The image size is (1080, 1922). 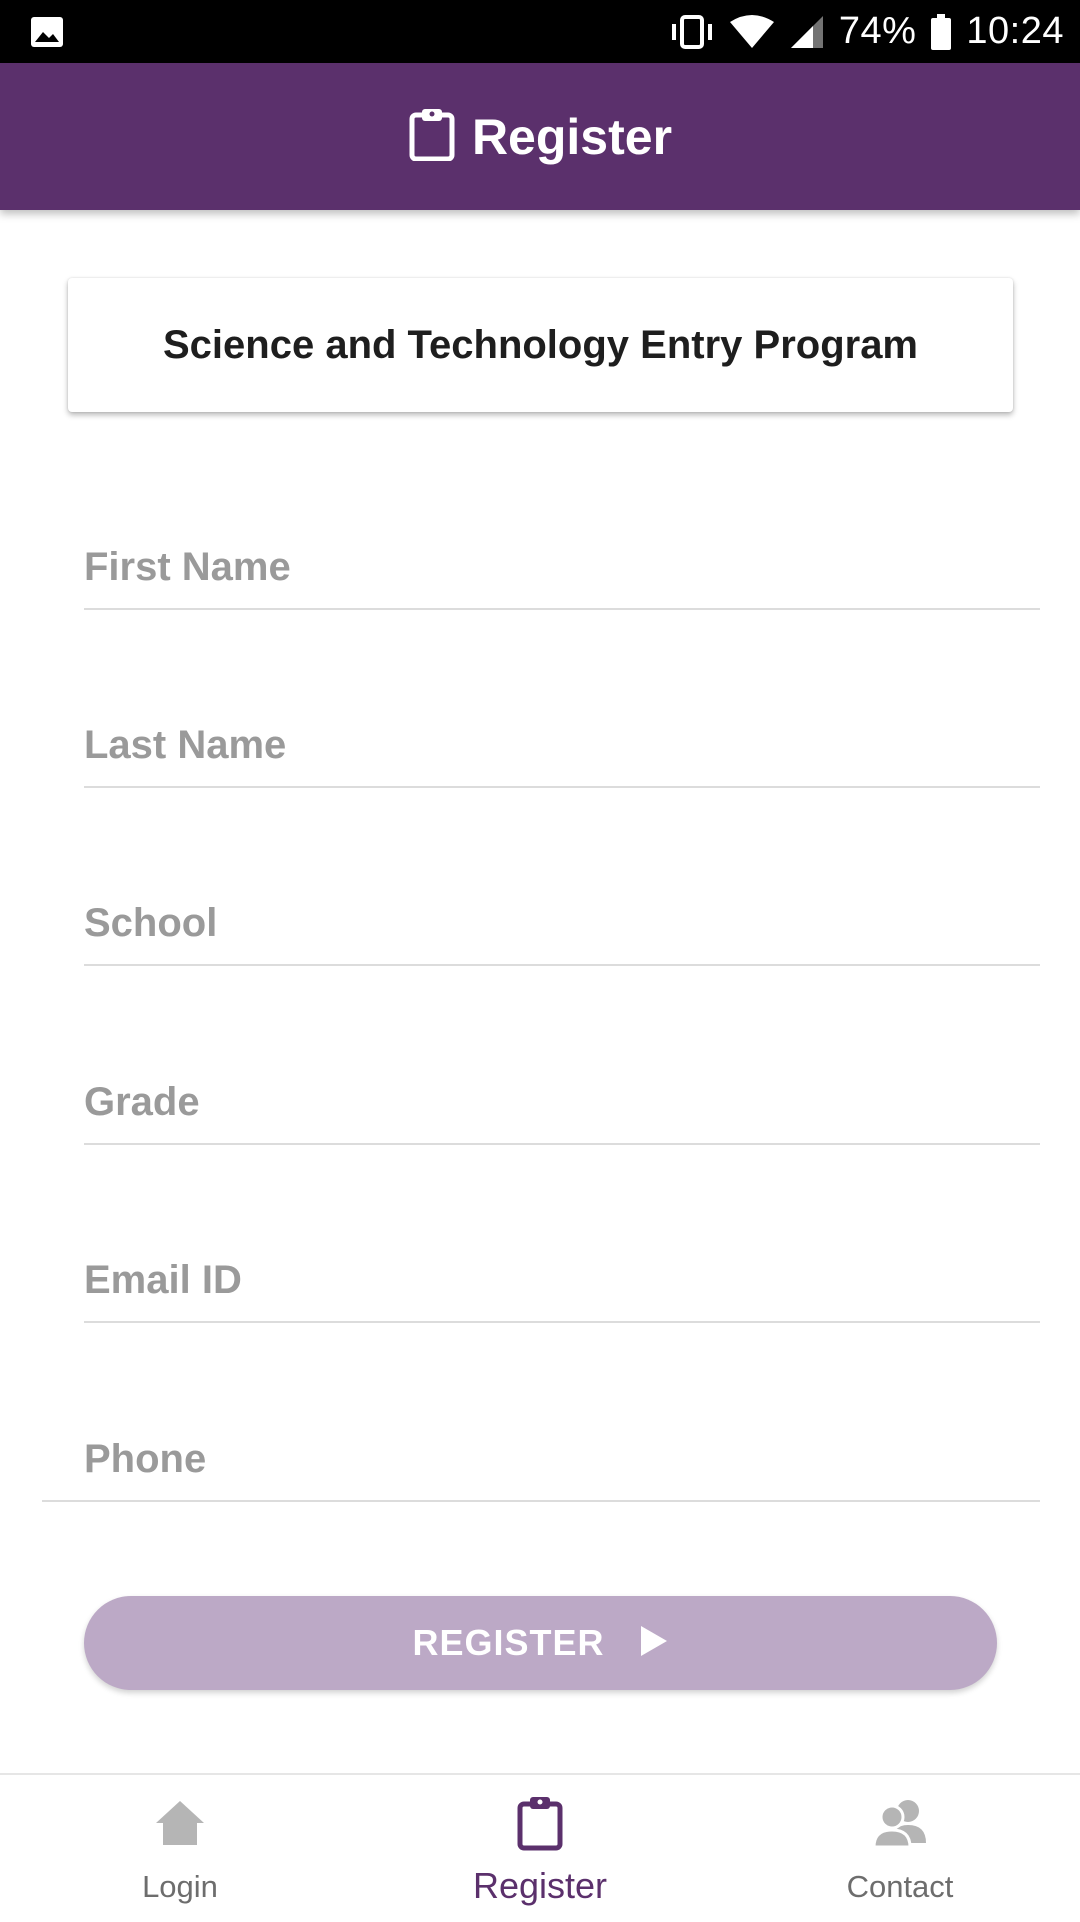 I want to click on first-name-field, so click(x=562, y=569).